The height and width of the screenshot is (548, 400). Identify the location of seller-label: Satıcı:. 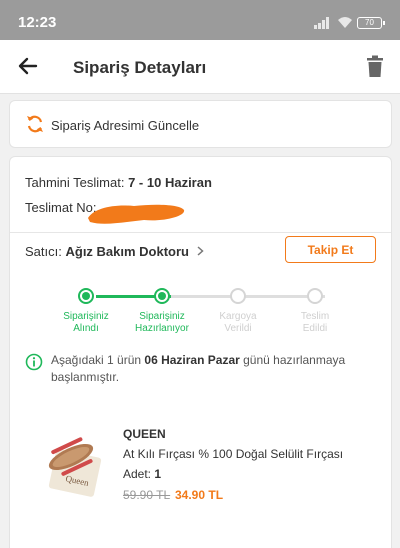
(43, 251).